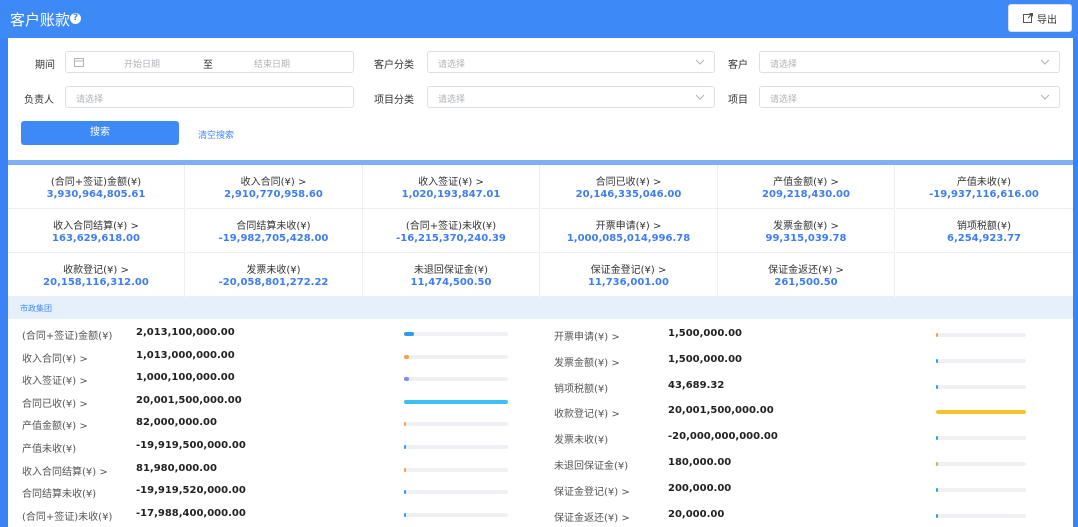 Image resolution: width=1078 pixels, height=527 pixels. What do you see at coordinates (806, 270) in the screenshot?
I see `stat-label: 保证金返还(¥) >` at bounding box center [806, 270].